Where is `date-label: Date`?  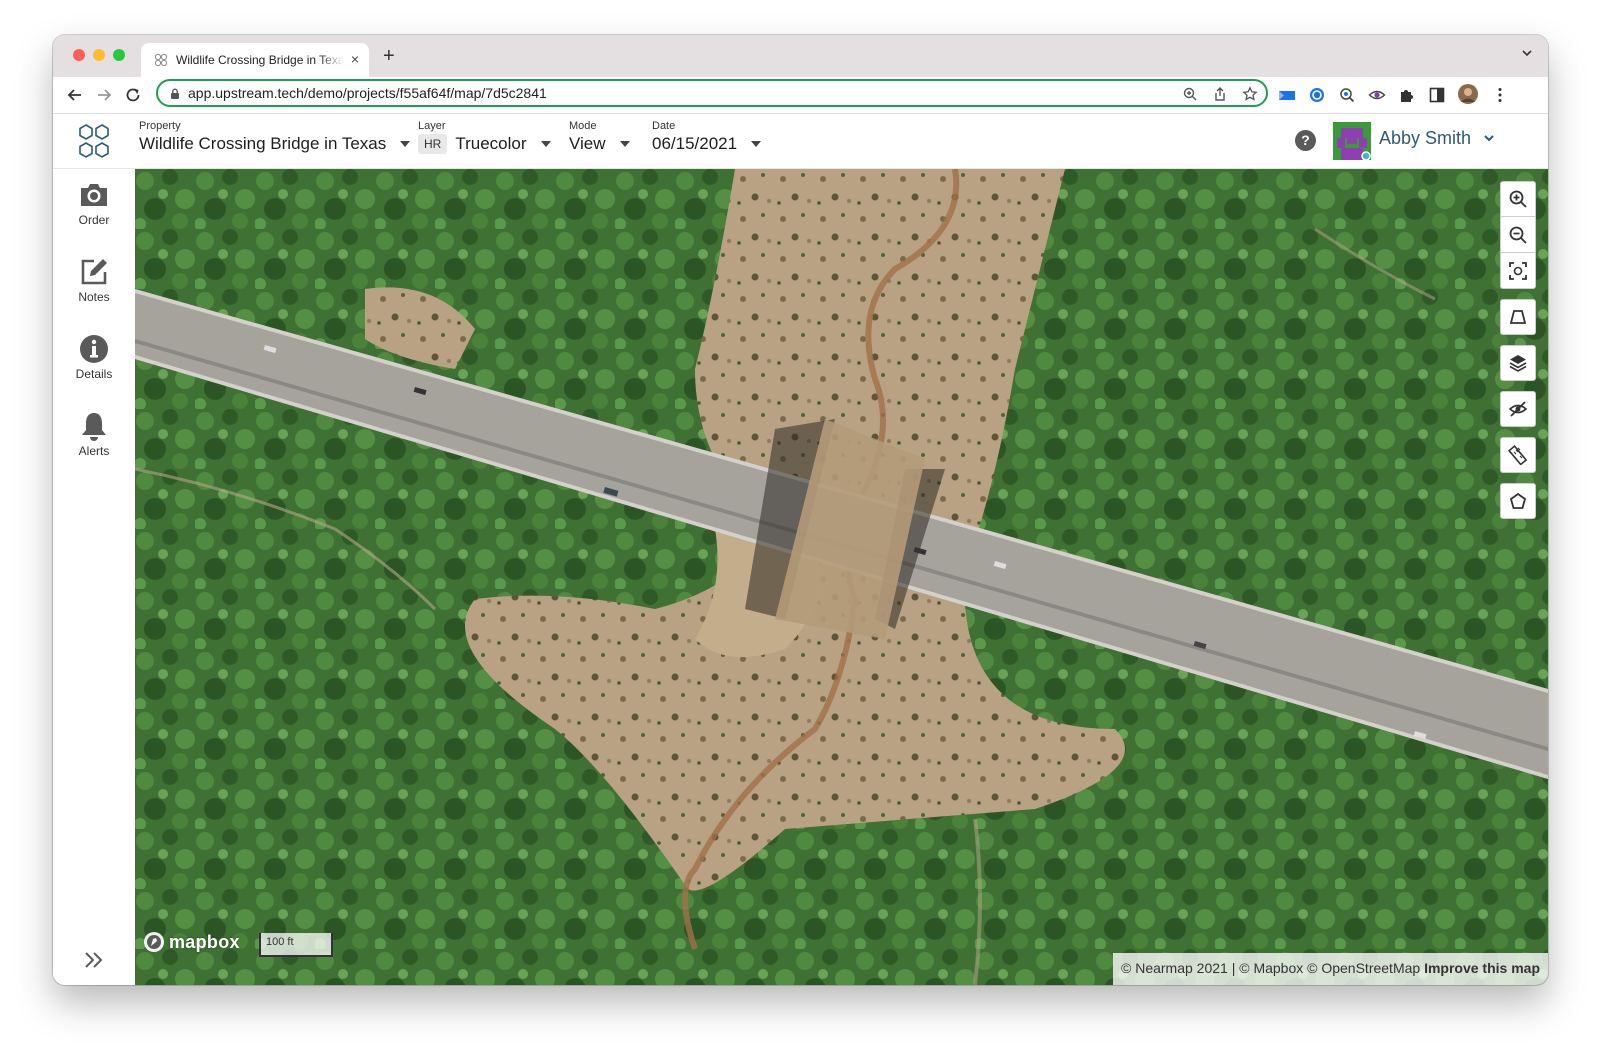 date-label: Date is located at coordinates (664, 126).